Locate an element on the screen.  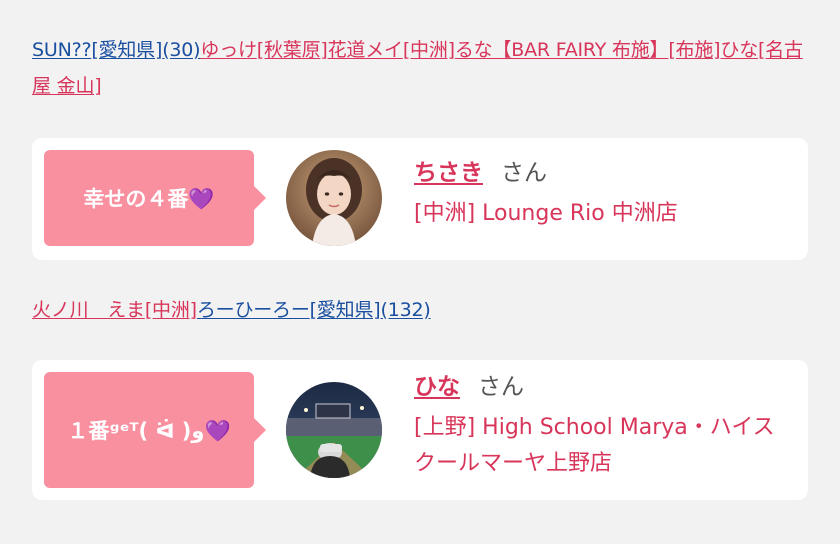
stadium-photo-avatar is located at coordinates (334, 430).